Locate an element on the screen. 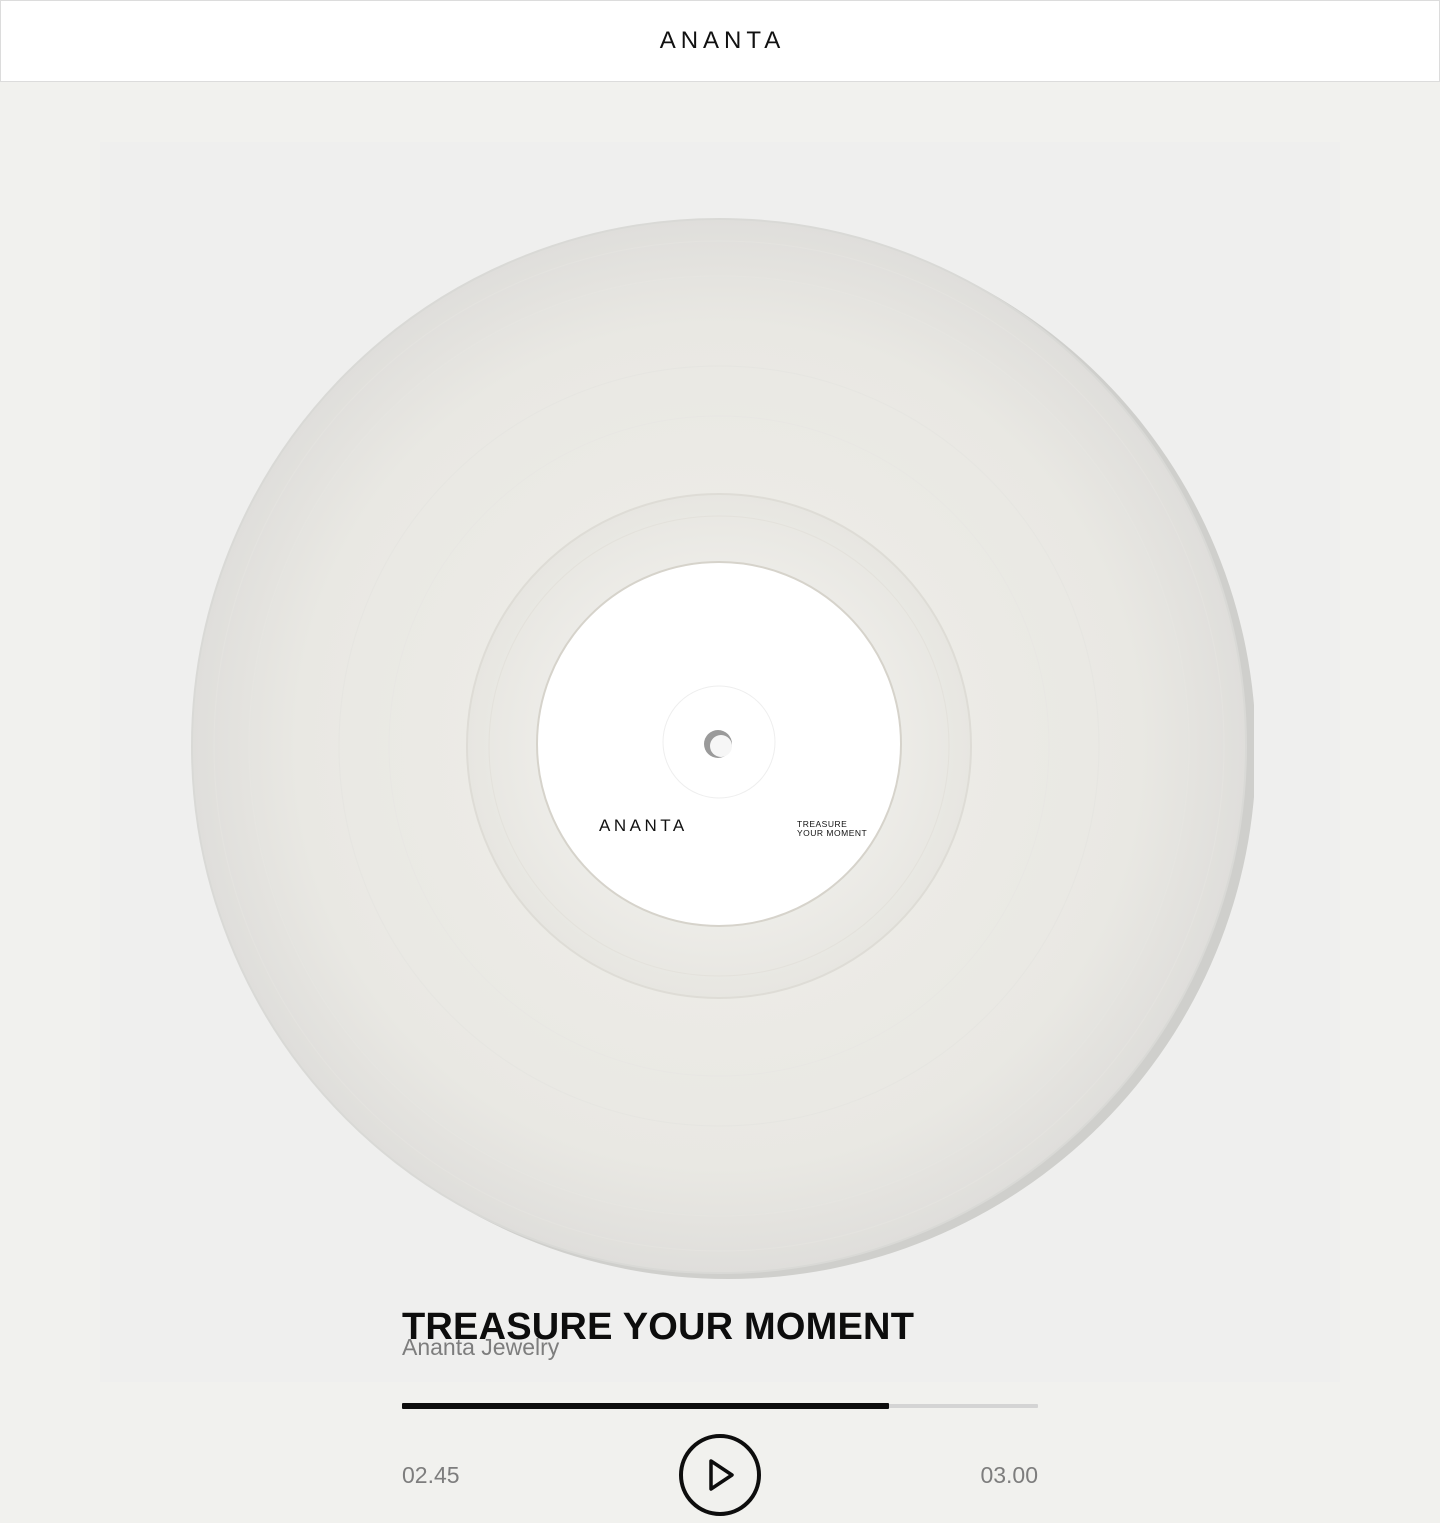 This screenshot has height=1523, width=1440. label-line-2: YOUR MOMENT is located at coordinates (832, 833).